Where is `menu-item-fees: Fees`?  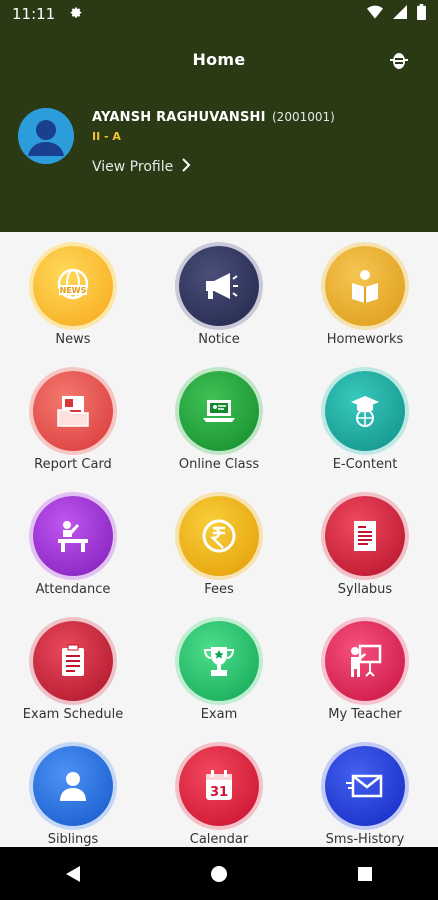
menu-item-fees: Fees is located at coordinates (219, 544).